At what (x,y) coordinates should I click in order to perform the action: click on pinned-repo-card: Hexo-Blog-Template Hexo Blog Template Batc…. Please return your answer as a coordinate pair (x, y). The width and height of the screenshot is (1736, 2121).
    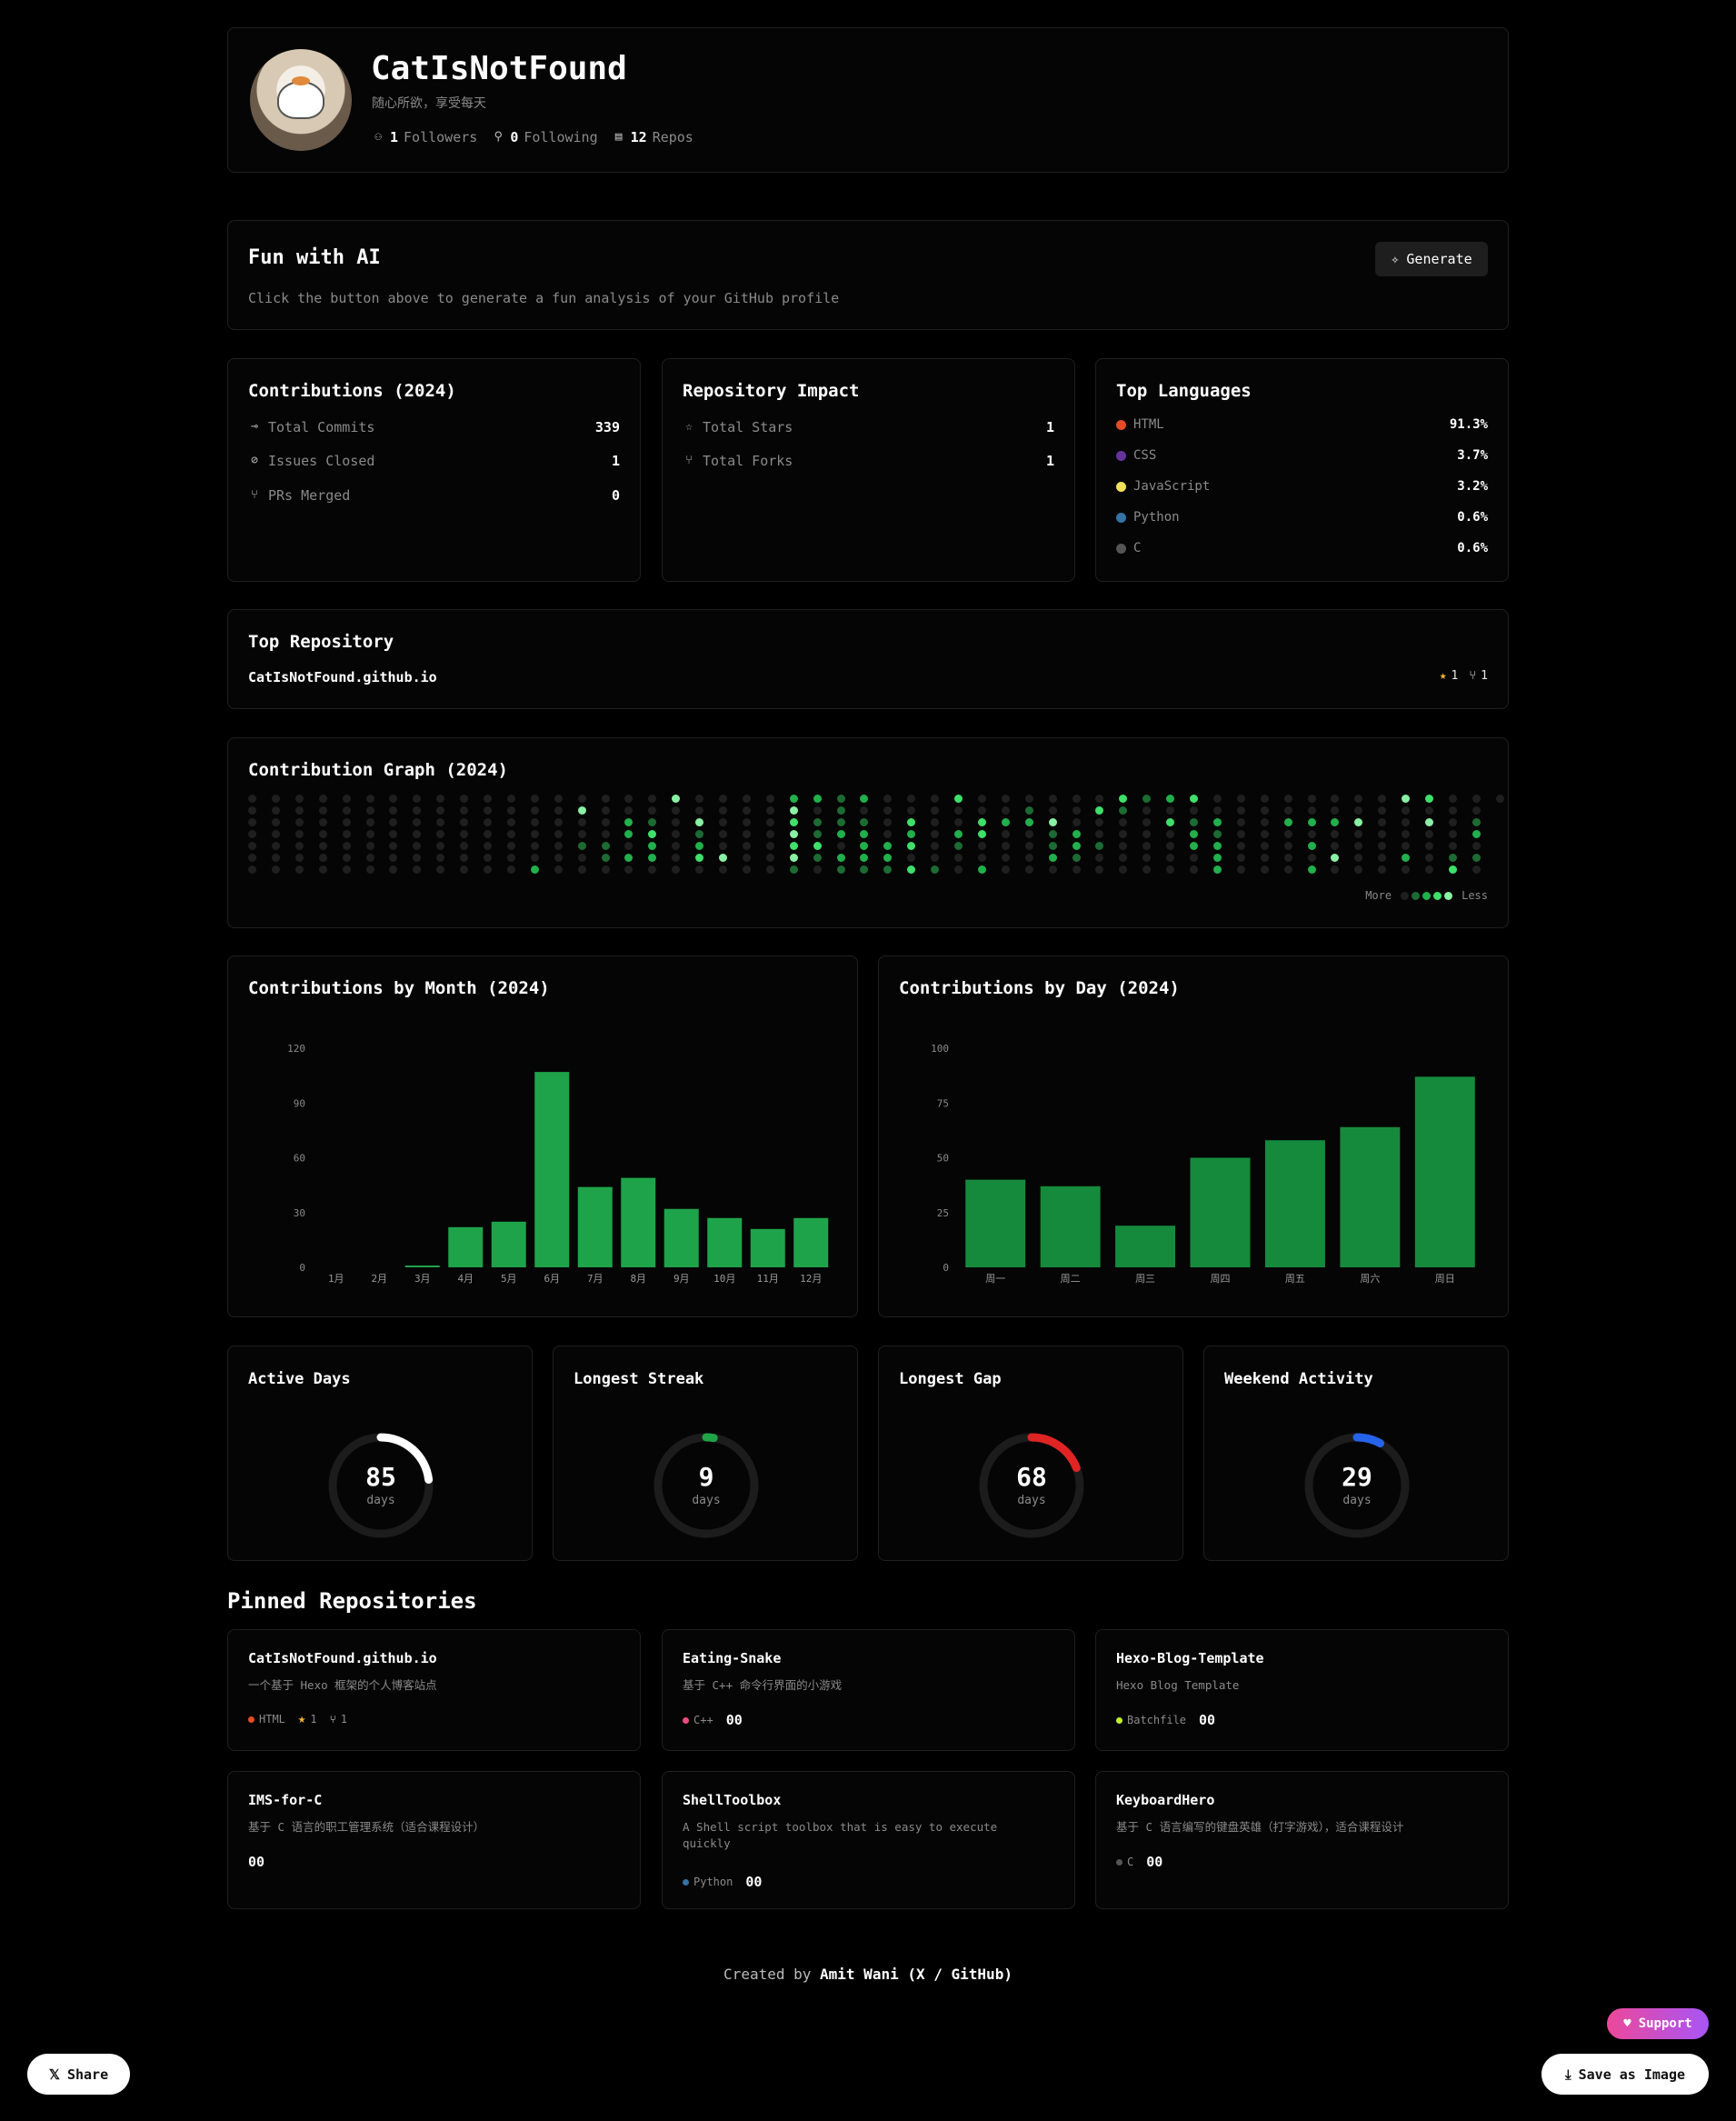
    Looking at the image, I should click on (1302, 1690).